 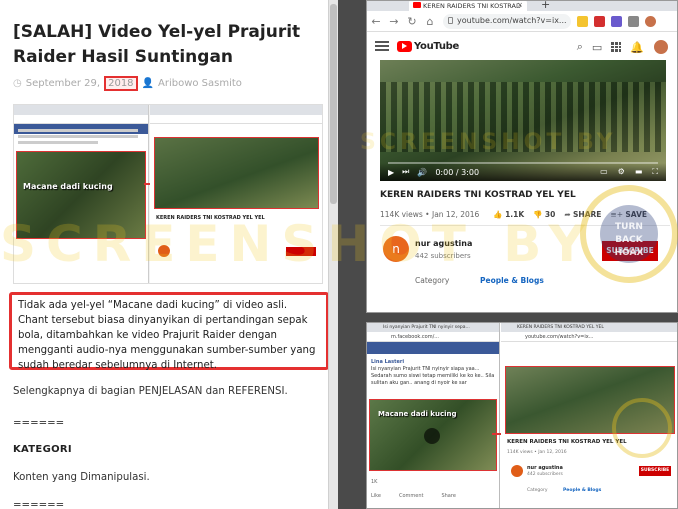 I want to click on profile-avatar, so click(x=650, y=21).